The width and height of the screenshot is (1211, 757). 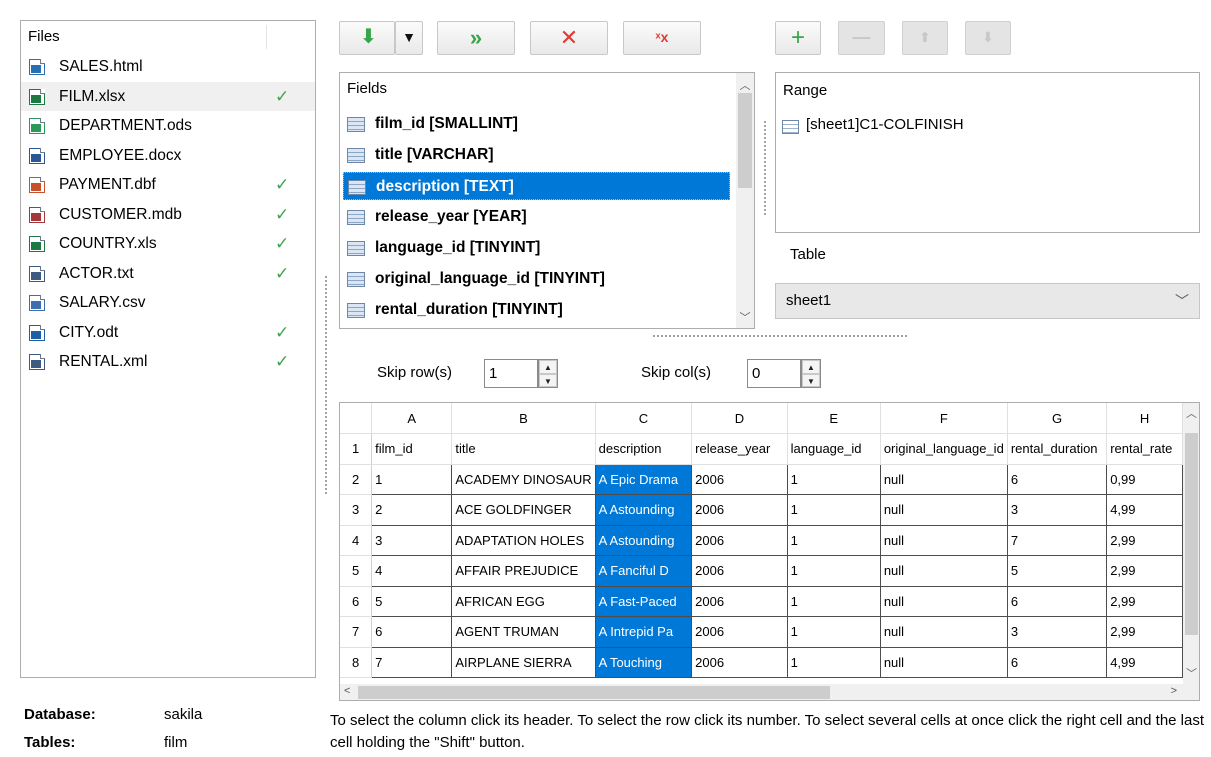 I want to click on grid-cell: 4,99, so click(x=1144, y=662).